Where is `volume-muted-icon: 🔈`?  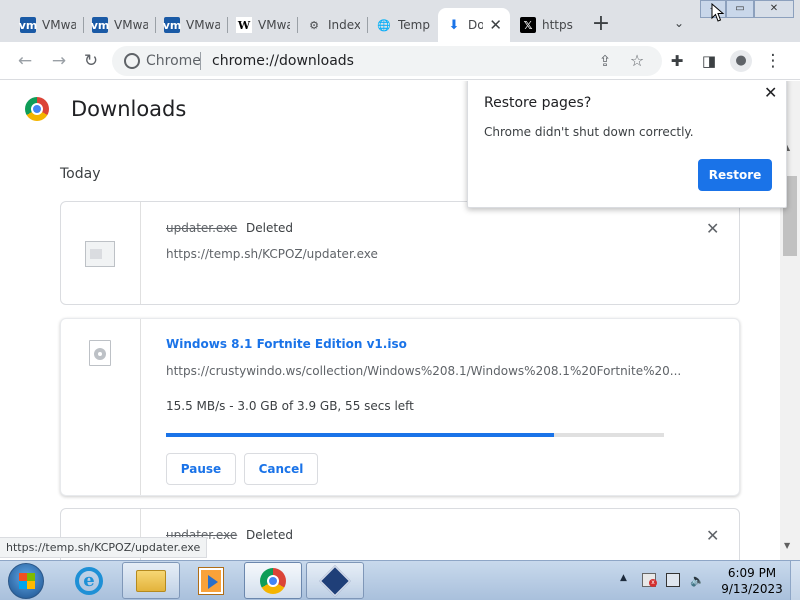
volume-muted-icon: 🔈 is located at coordinates (697, 580).